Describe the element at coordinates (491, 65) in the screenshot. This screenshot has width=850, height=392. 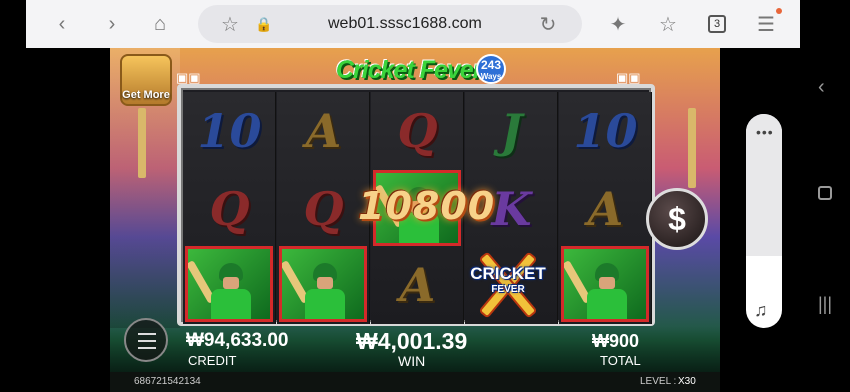
I see `ways-number: 243` at that location.